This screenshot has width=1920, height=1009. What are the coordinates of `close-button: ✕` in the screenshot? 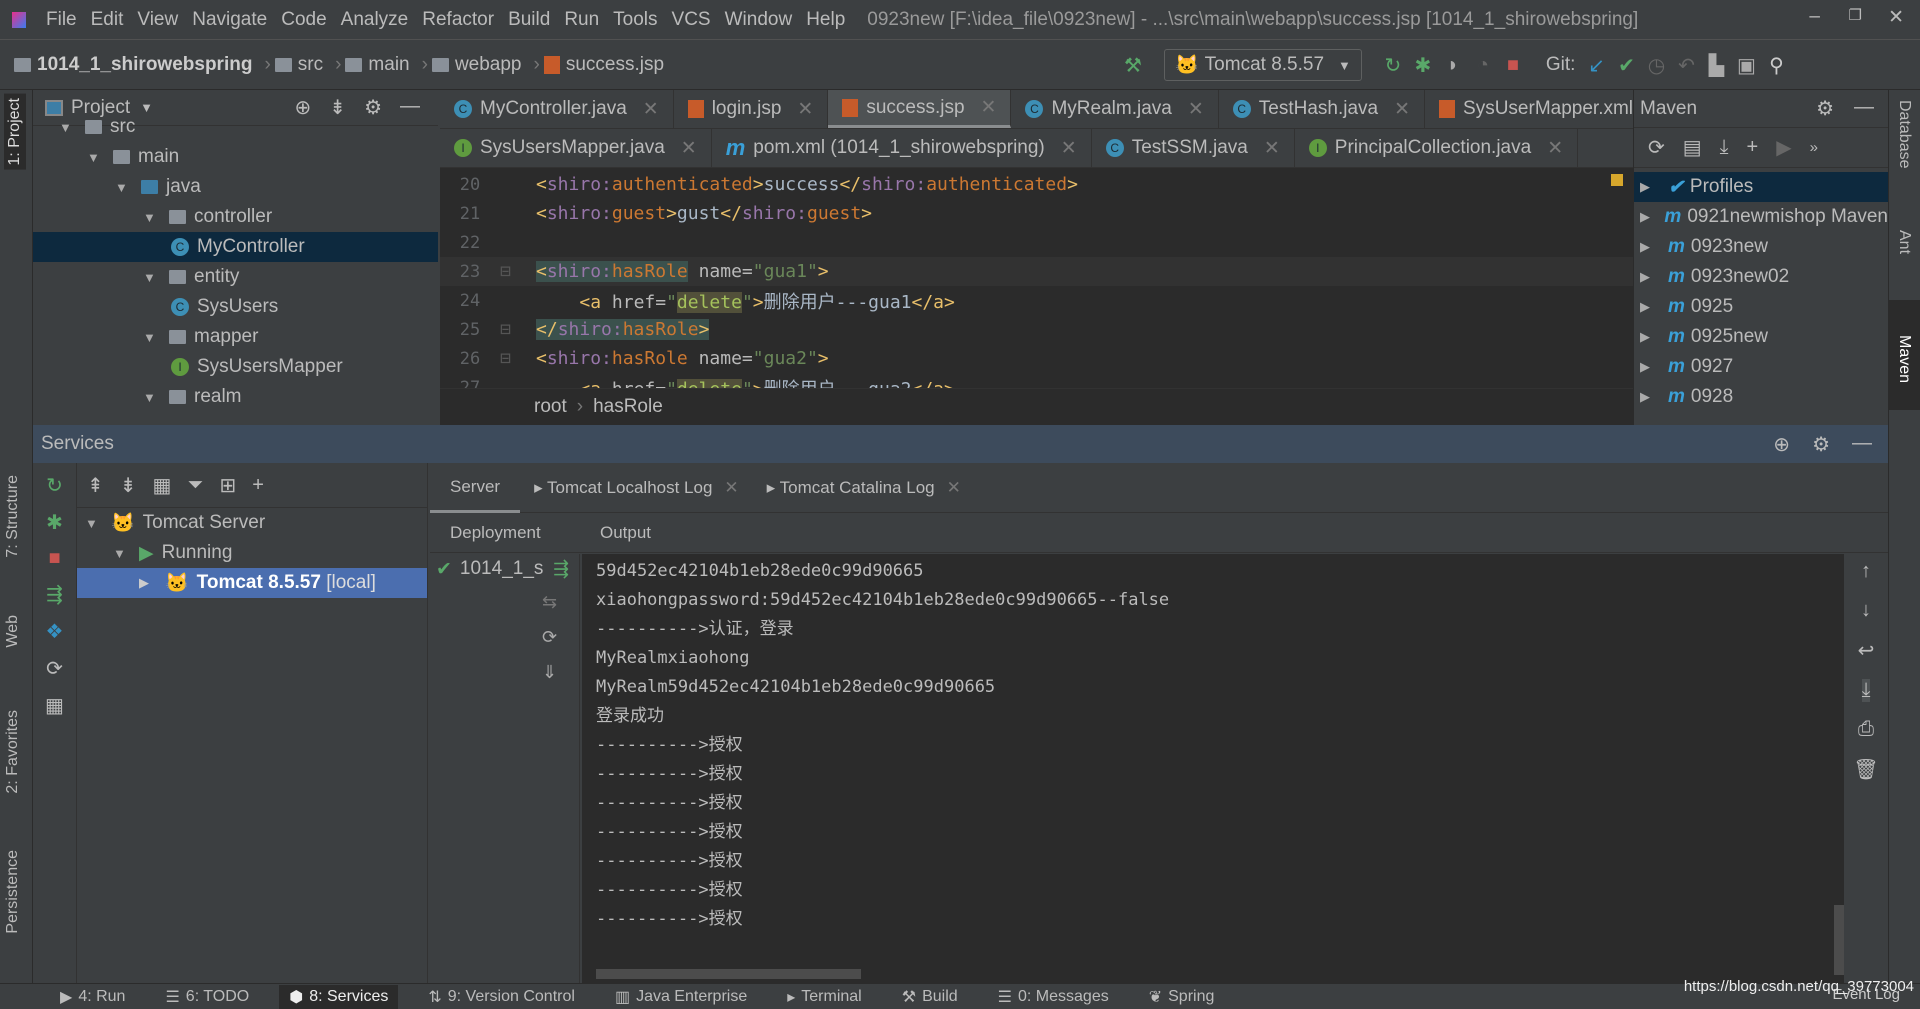 It's located at (1896, 17).